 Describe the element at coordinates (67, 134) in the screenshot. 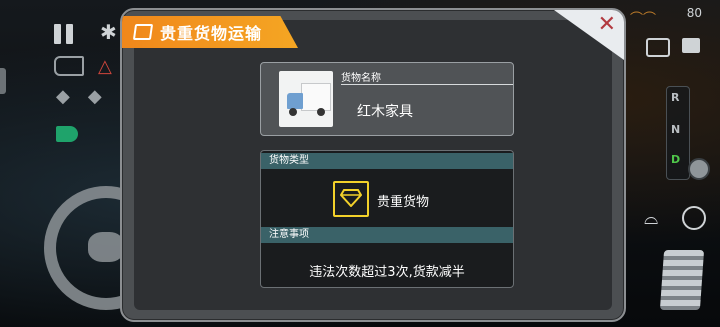

I see `headlight-icon` at that location.